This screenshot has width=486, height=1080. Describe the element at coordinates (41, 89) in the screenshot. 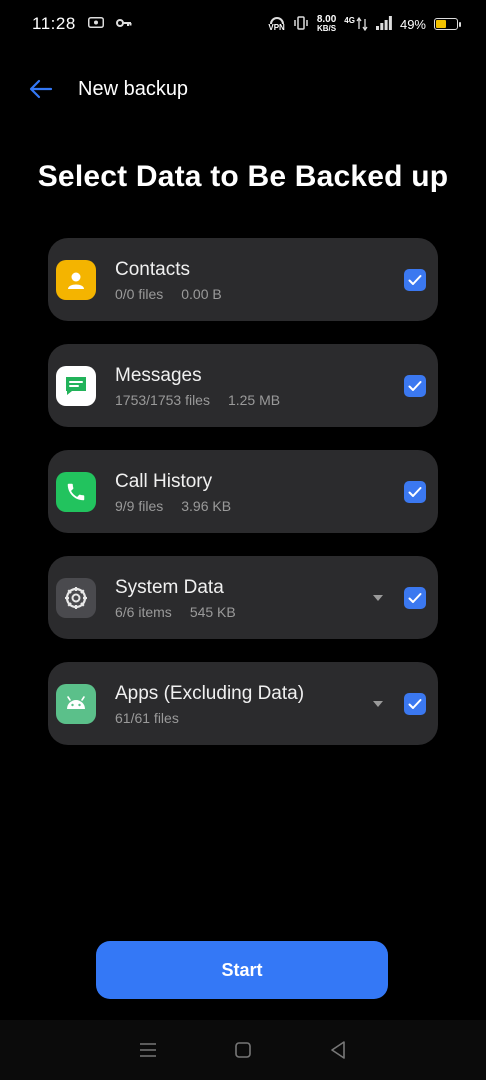

I see `back-arrow-icon` at that location.